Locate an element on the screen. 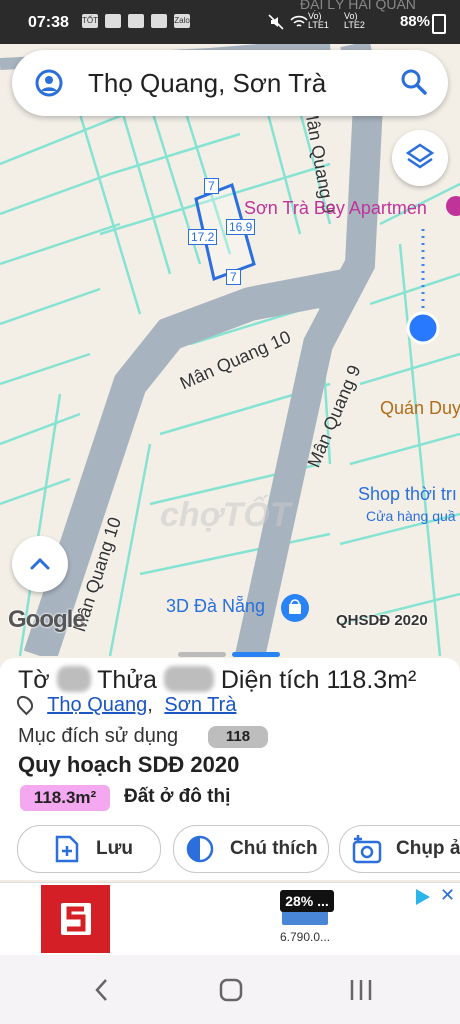 This screenshot has height=1024, width=460. chotot-watermark: chợTỐT is located at coordinates (225, 515).